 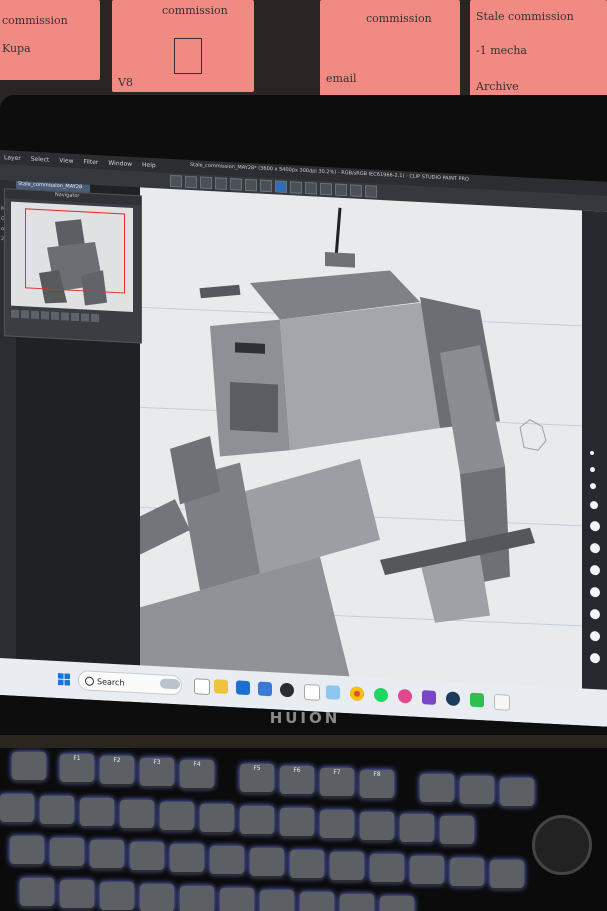 What do you see at coordinates (337, 782) in the screenshot?
I see `keyboard-key-f7: F7` at bounding box center [337, 782].